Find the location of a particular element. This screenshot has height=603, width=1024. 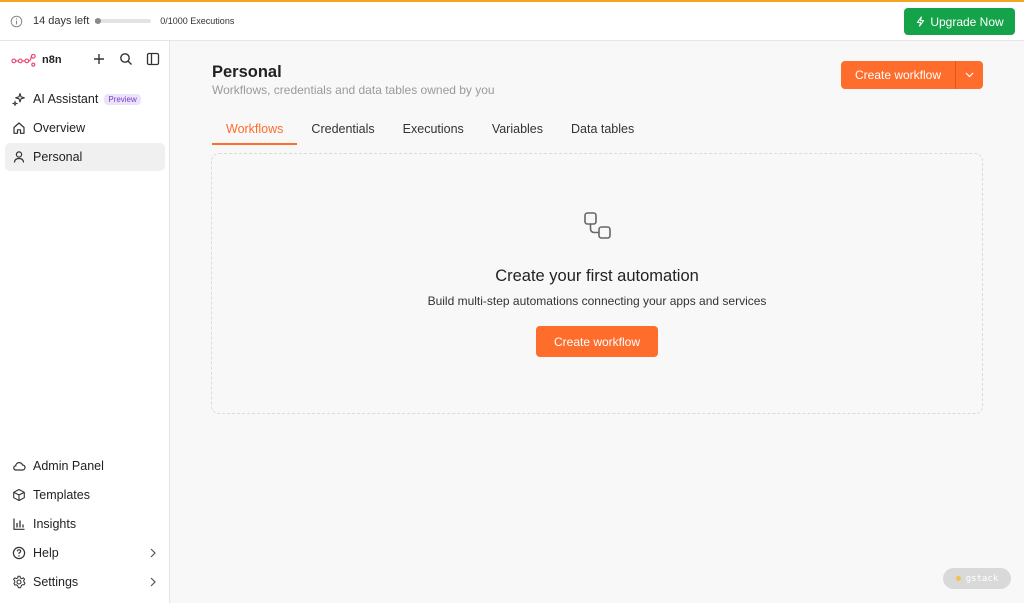

tab-executions: Executions is located at coordinates (433, 131).